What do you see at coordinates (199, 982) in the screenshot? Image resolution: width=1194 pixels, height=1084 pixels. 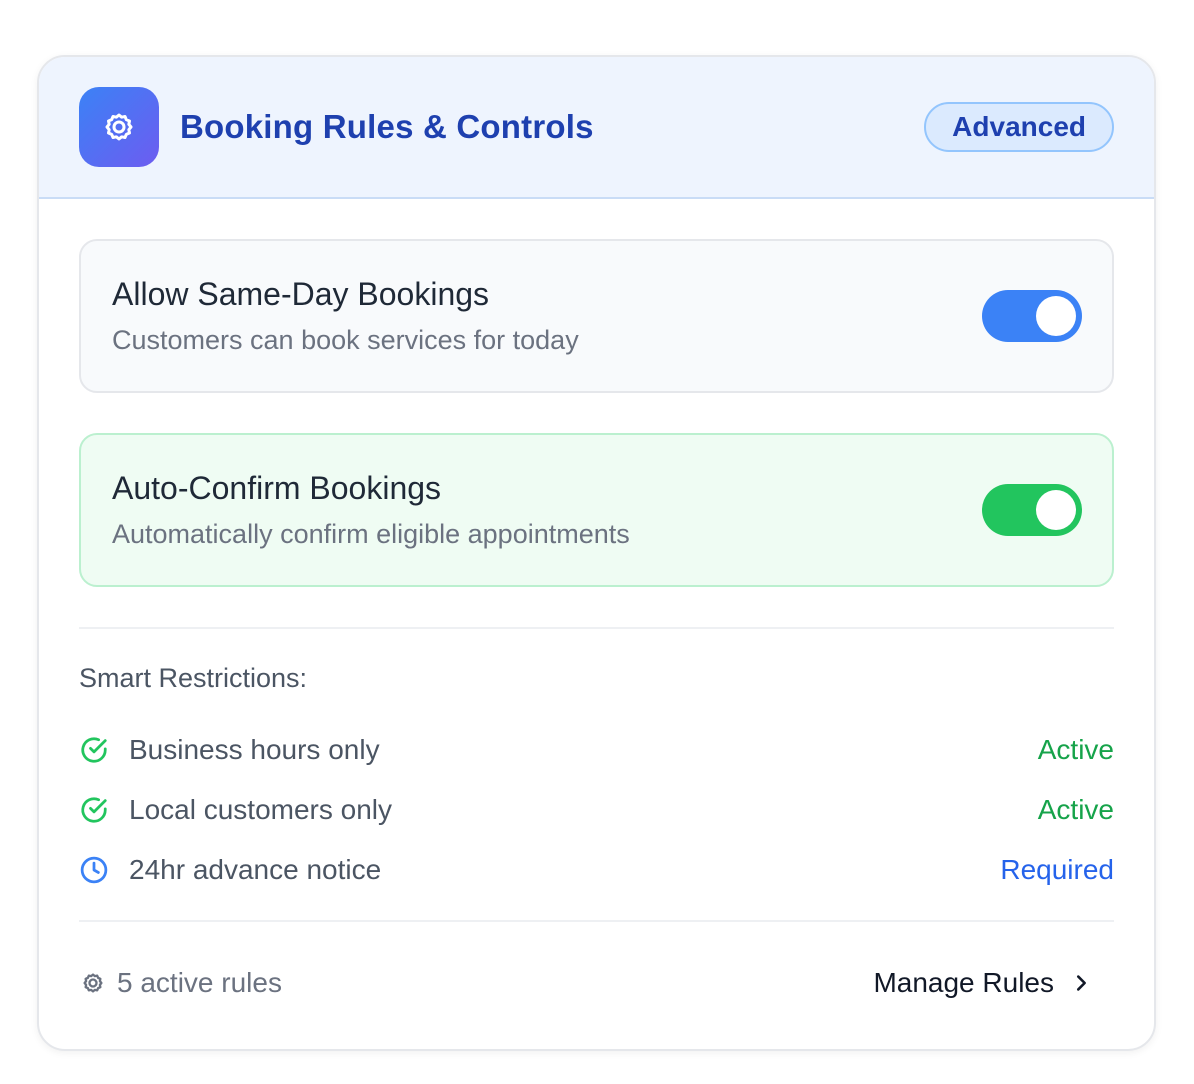 I see `active-rules-count: 5 active rules` at bounding box center [199, 982].